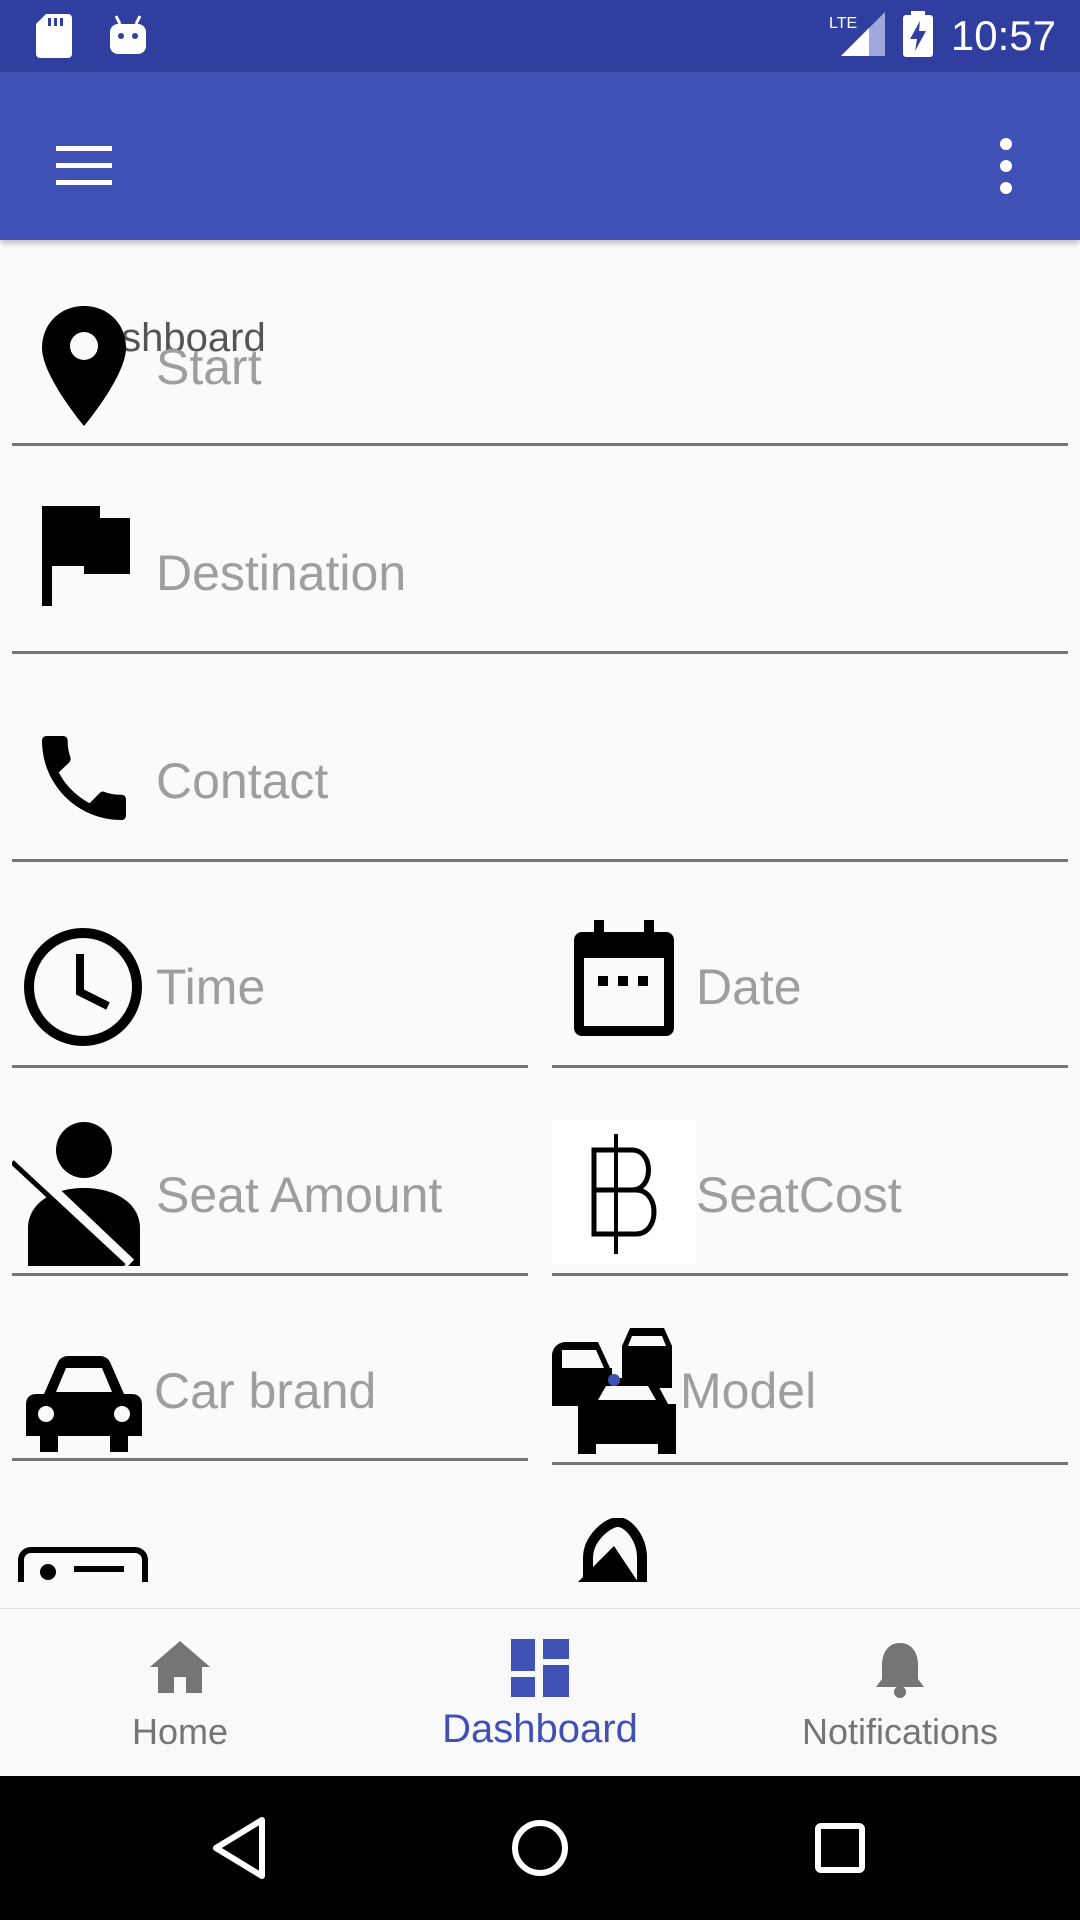 The width and height of the screenshot is (1080, 1920). What do you see at coordinates (810, 1550) in the screenshot?
I see `color-field-partial` at bounding box center [810, 1550].